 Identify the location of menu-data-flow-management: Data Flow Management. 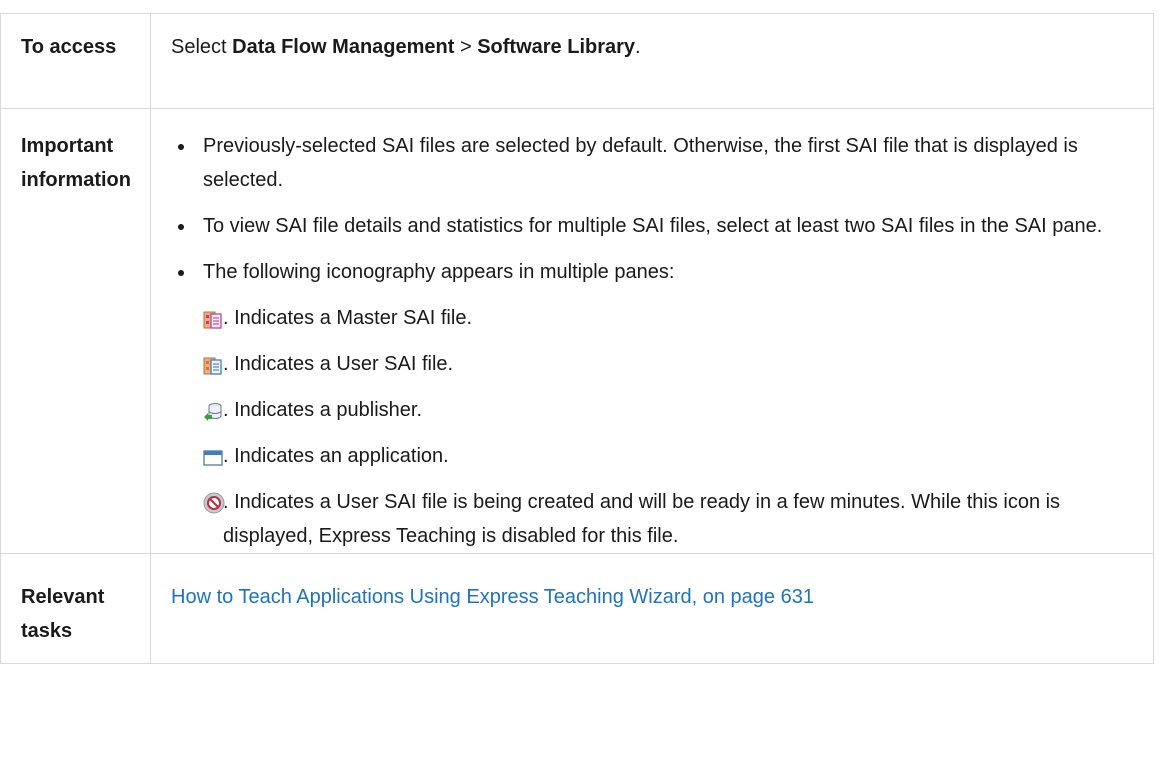
(343, 47).